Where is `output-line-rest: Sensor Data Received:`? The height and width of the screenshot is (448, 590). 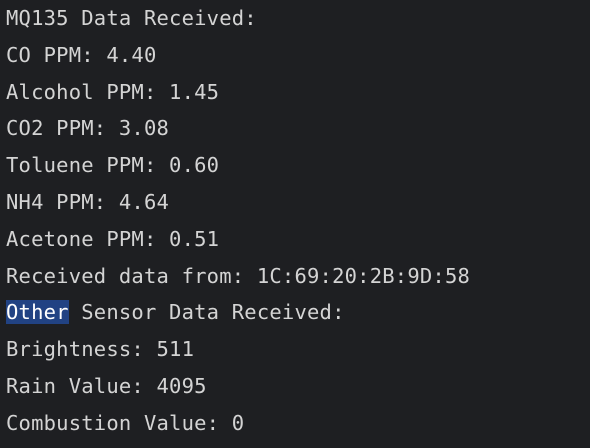
output-line-rest: Sensor Data Received: is located at coordinates (206, 312).